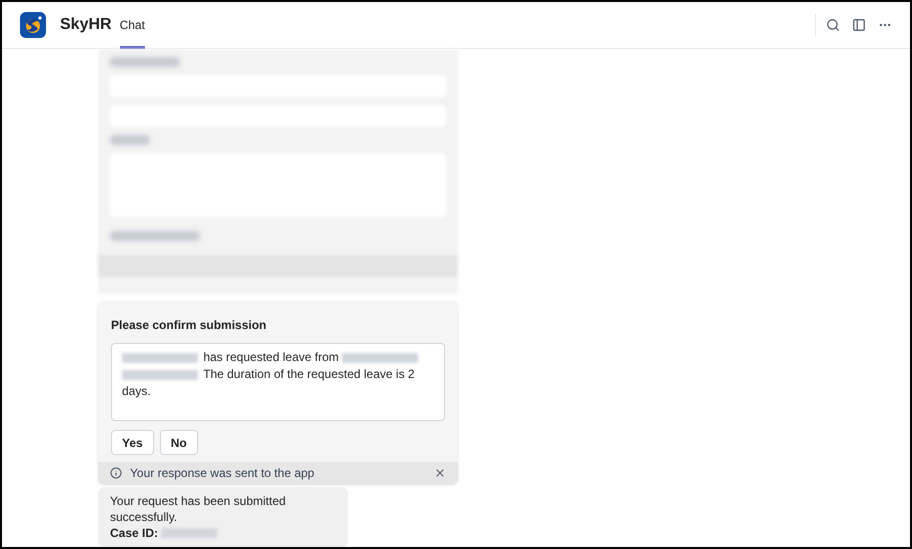 This screenshot has height=549, width=912. What do you see at coordinates (86, 25) in the screenshot?
I see `app-name: SkyHR` at bounding box center [86, 25].